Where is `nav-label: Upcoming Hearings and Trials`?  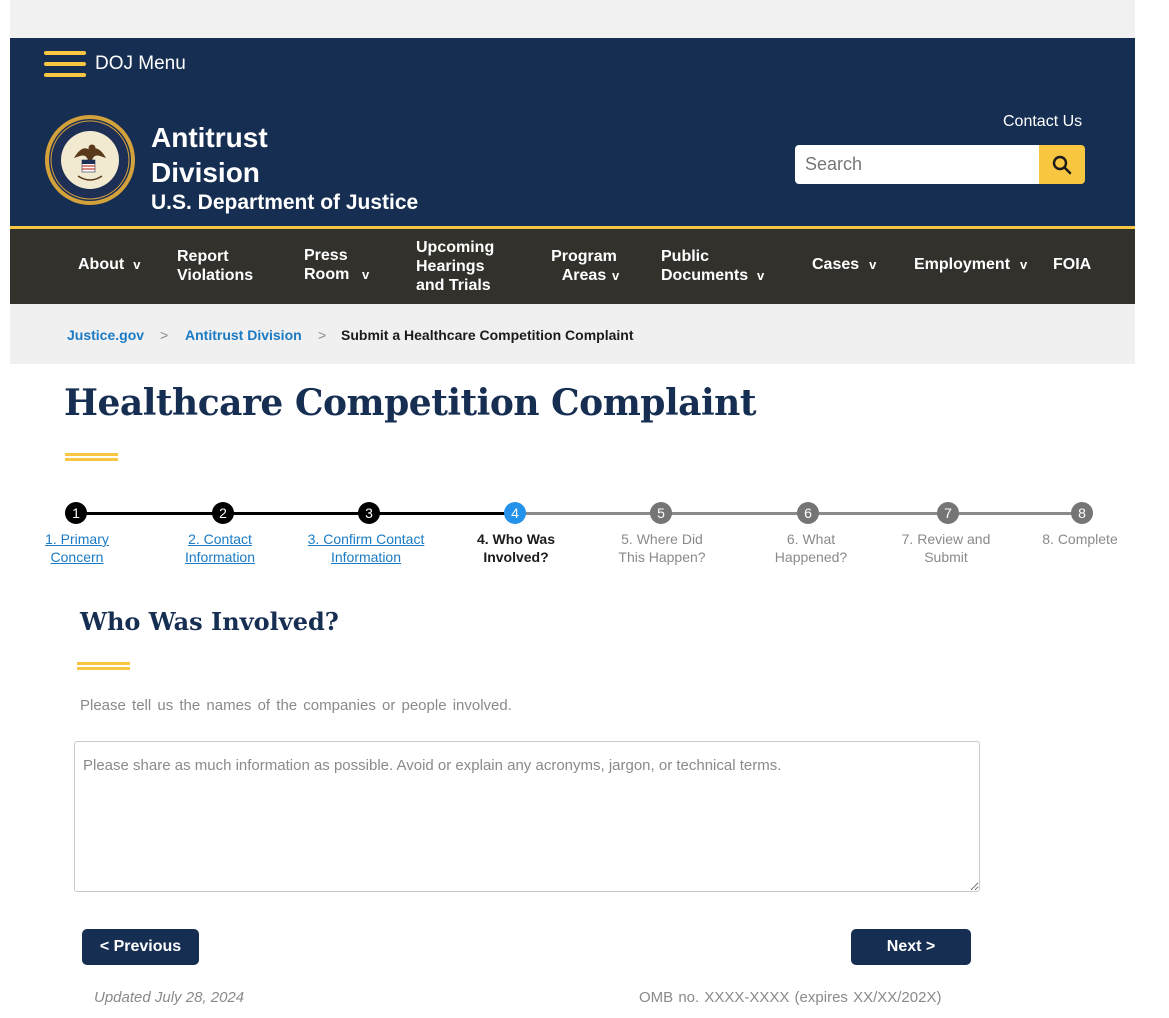 nav-label: Upcoming Hearings and Trials is located at coordinates (455, 266).